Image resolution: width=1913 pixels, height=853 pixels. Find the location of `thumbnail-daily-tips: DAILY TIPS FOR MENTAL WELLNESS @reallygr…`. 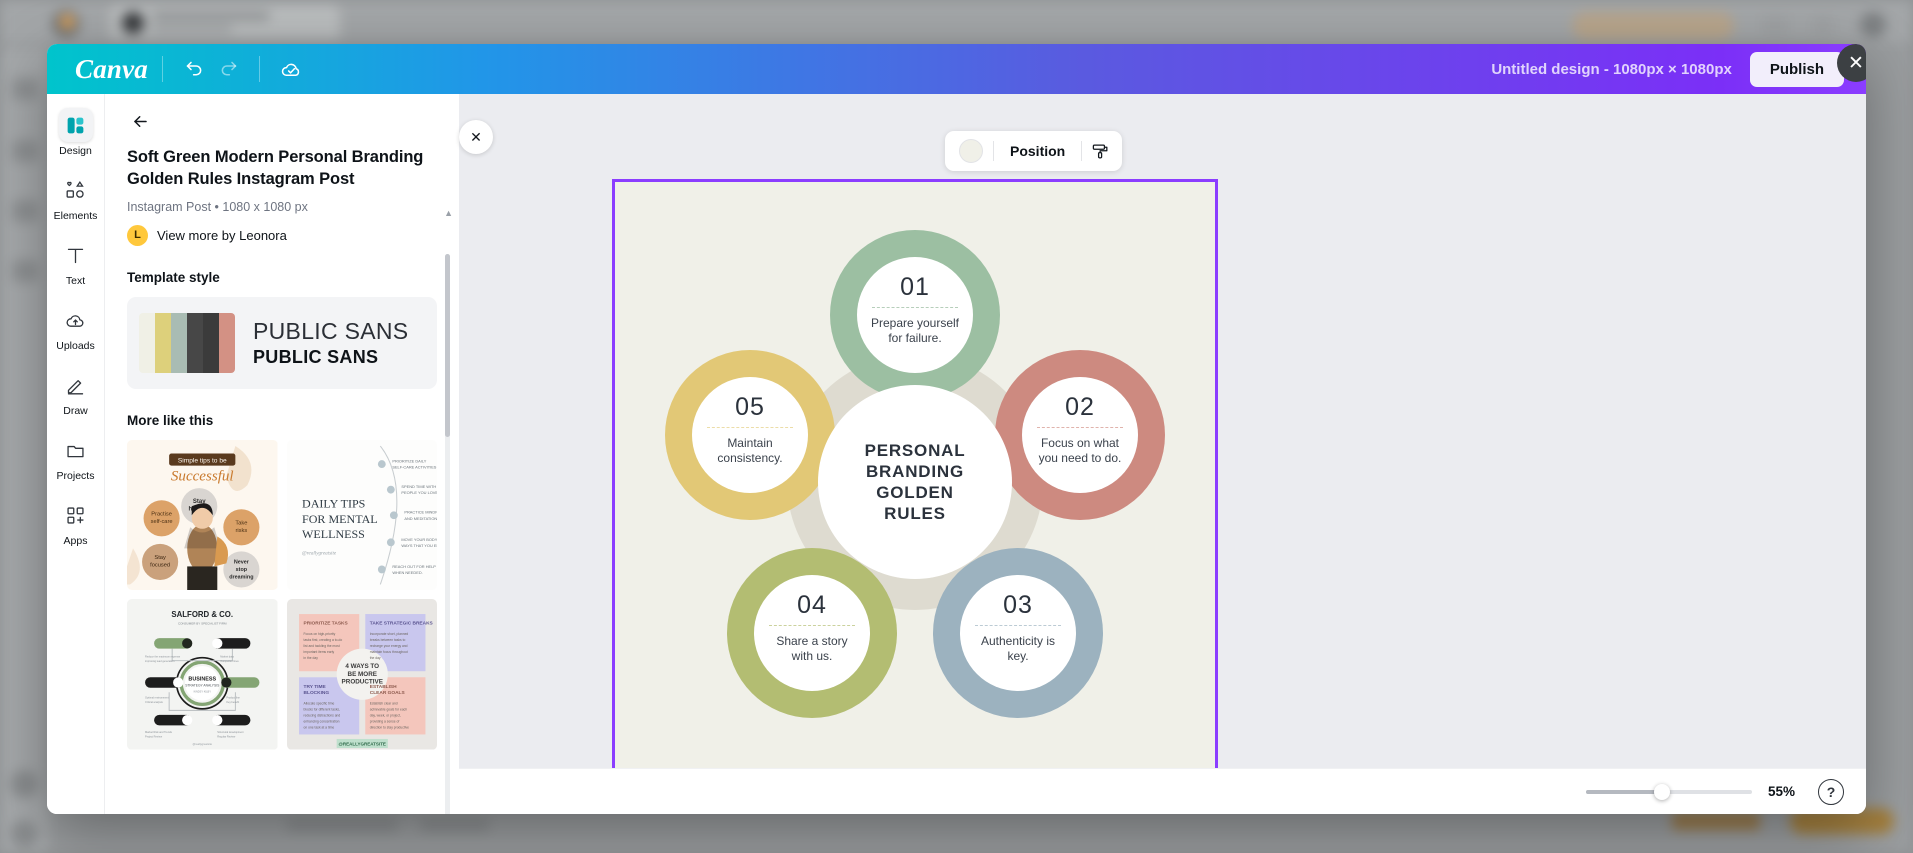

thumbnail-daily-tips: DAILY TIPS FOR MENTAL WELLNESS @reallygr… is located at coordinates (361, 515).